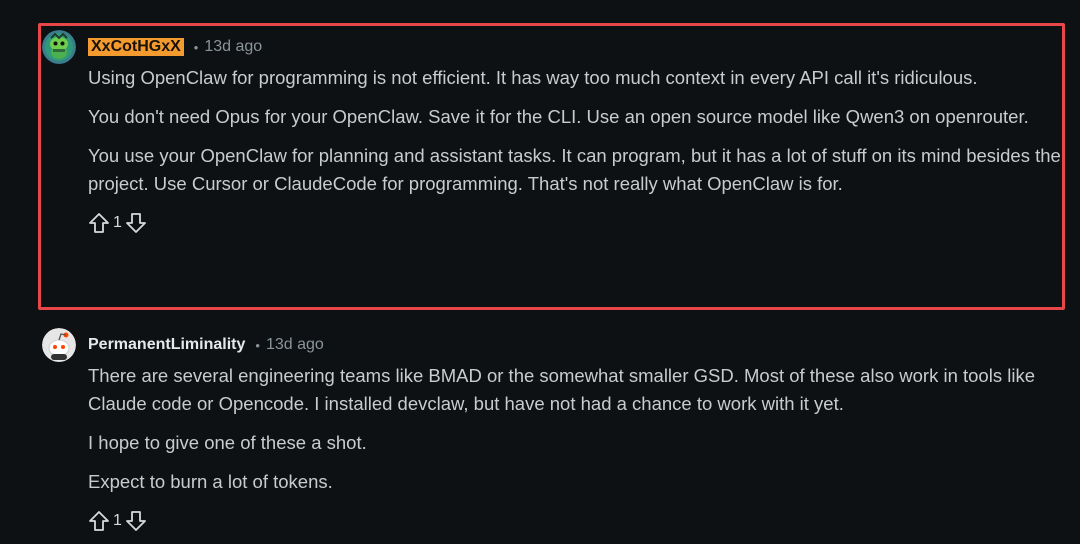 The height and width of the screenshot is (544, 1080). What do you see at coordinates (166, 345) in the screenshot?
I see `author-name: PermanentLiminality` at bounding box center [166, 345].